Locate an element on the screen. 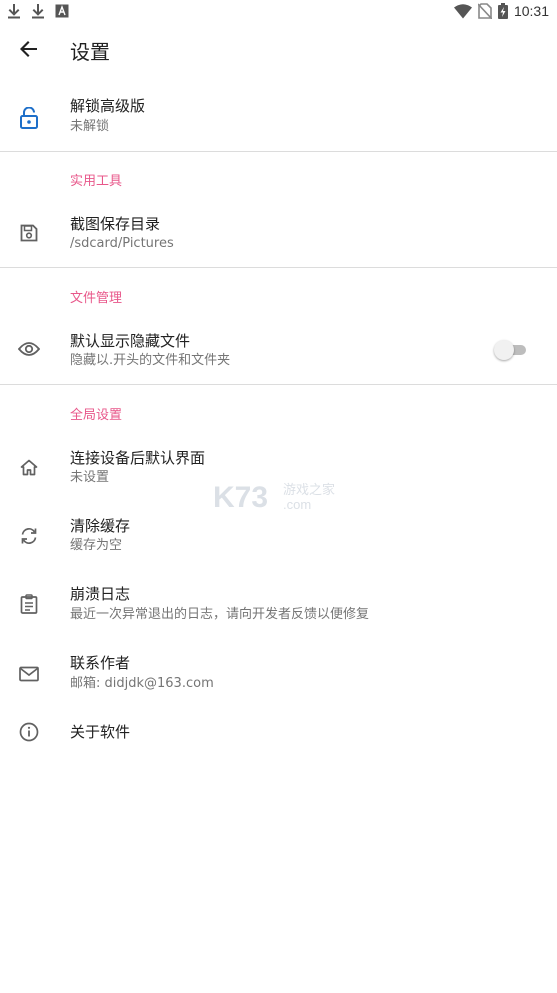 This screenshot has width=557, height=993. crash-log-subtitle: 最近一次异常退出的日志，请向开发者反馈以便修复 is located at coordinates (220, 614).